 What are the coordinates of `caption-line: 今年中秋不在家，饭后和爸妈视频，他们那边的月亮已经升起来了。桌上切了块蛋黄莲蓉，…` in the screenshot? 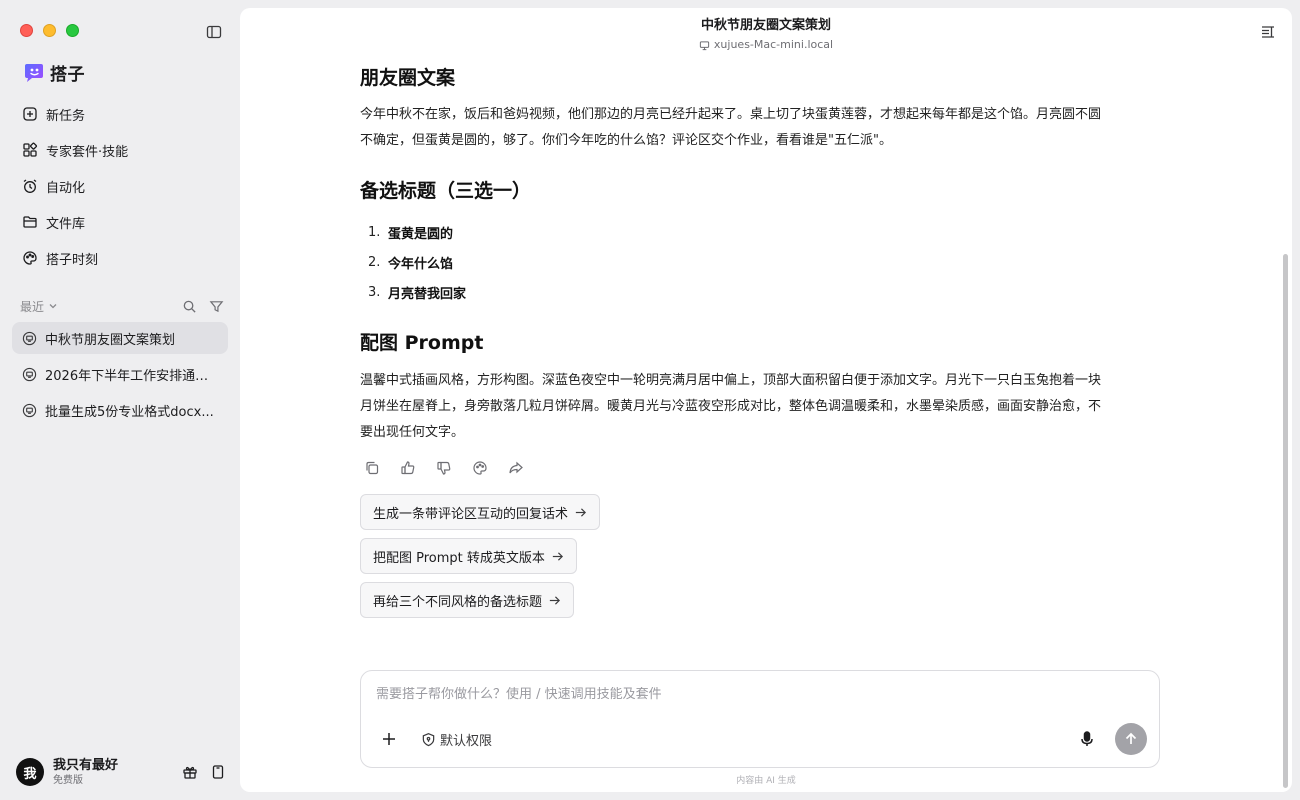 It's located at (731, 114).